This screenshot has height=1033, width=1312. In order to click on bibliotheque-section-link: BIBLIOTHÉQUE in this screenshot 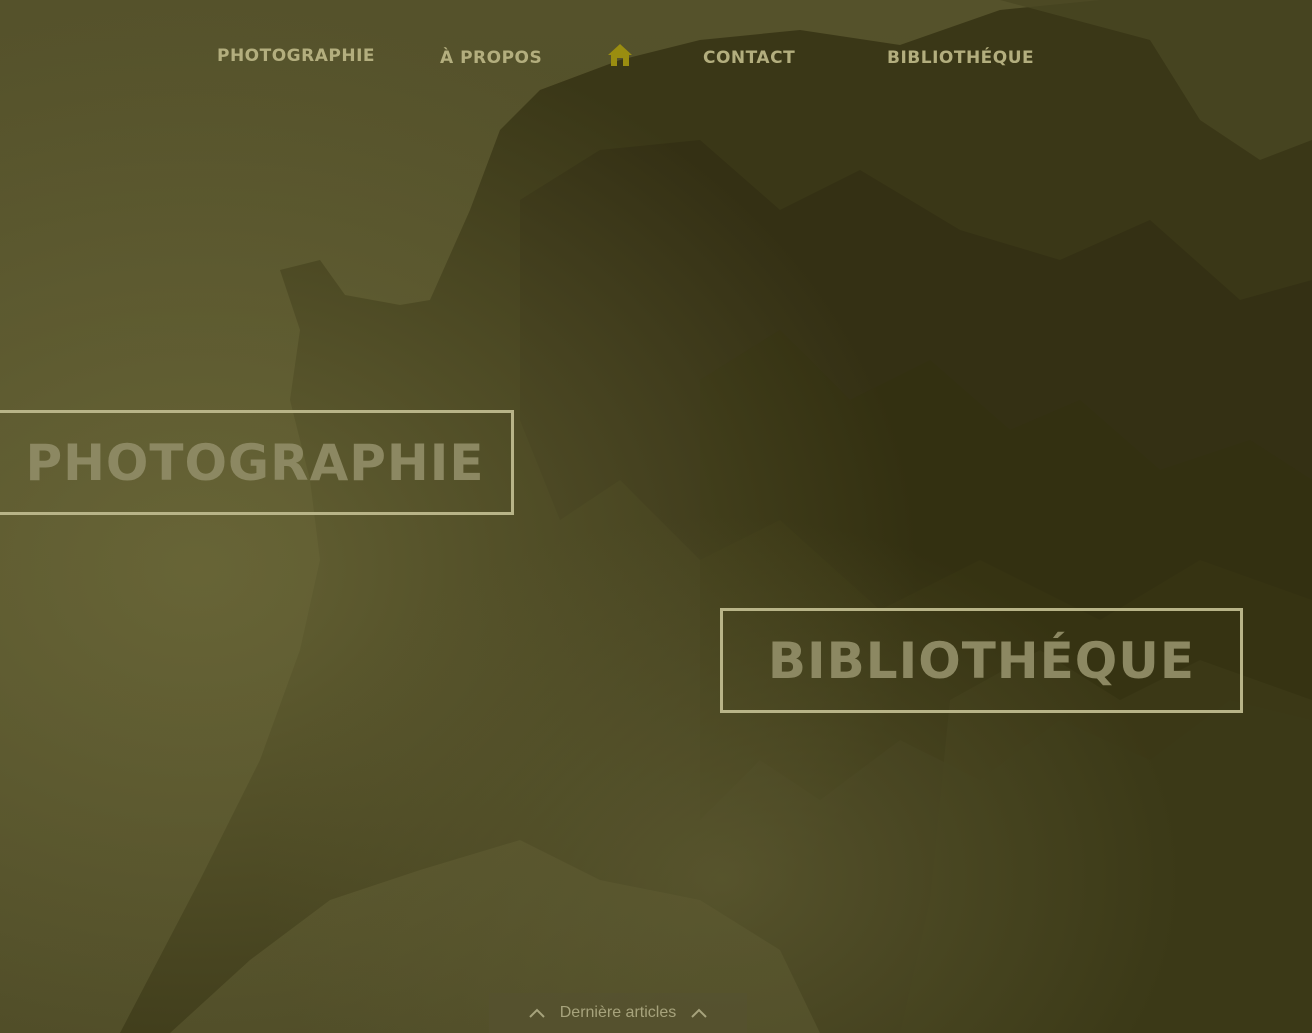, I will do `click(981, 660)`.